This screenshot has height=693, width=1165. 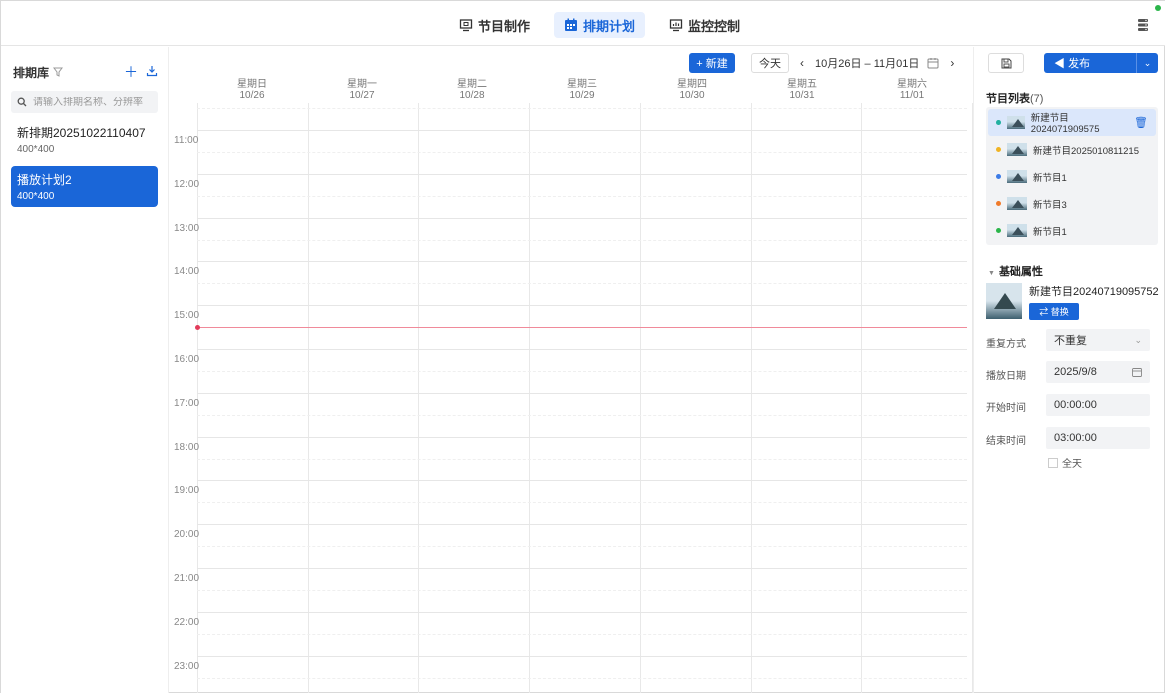 What do you see at coordinates (93, 102) in the screenshot?
I see `search-input` at bounding box center [93, 102].